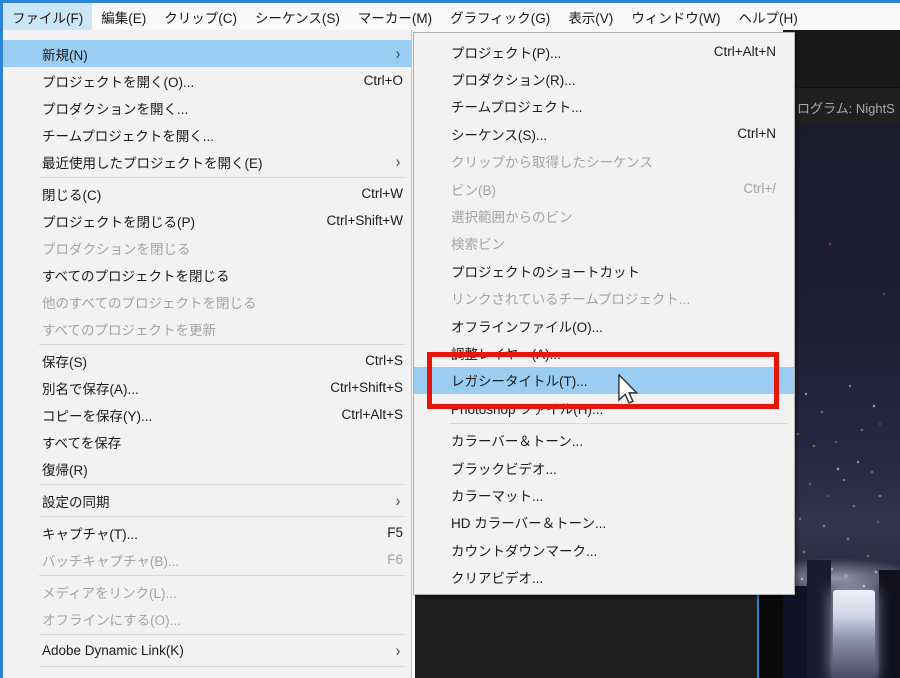  I want to click on menu-item-label: 他のすべてのプロジェクトを閉じる, so click(149, 303).